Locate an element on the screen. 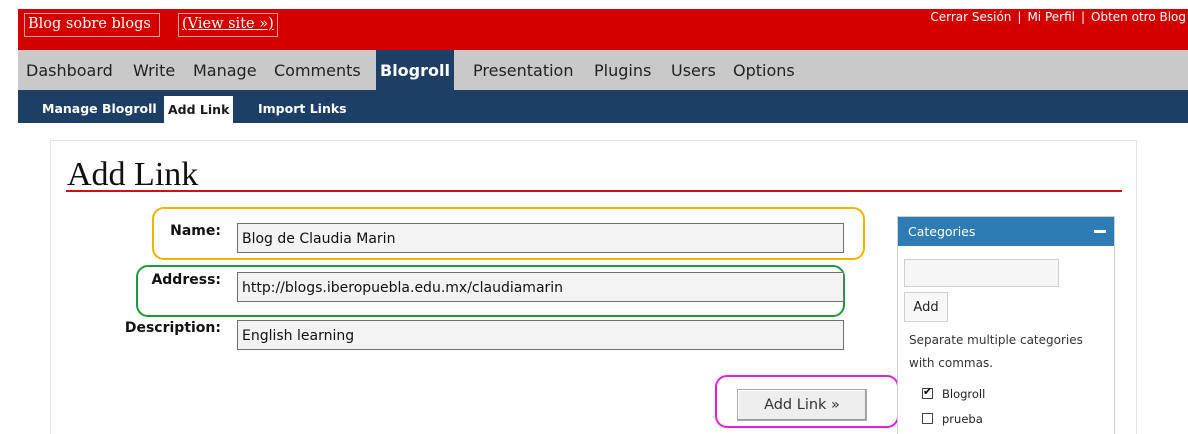 The height and width of the screenshot is (434, 1188). sub-nav: Manage Blogroll Add Link Import Links is located at coordinates (603, 106).